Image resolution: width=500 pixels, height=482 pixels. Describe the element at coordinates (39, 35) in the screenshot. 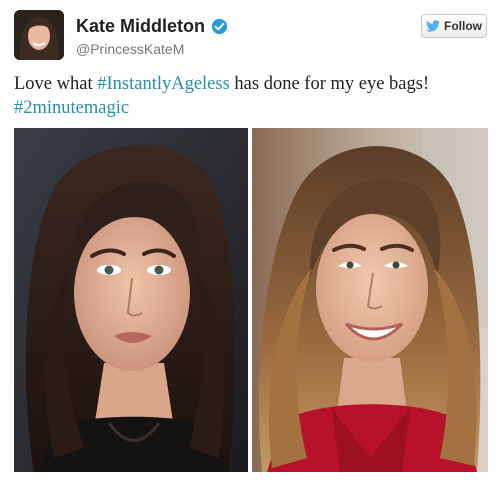

I see `avatar` at that location.